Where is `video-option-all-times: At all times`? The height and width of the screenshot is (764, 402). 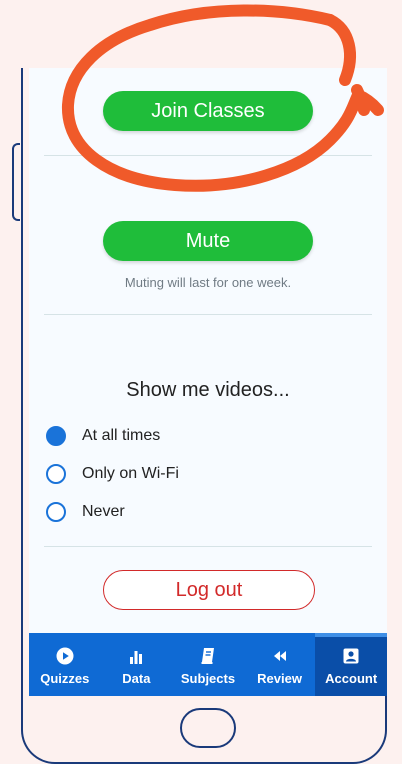
video-option-all-times: At all times is located at coordinates (103, 436).